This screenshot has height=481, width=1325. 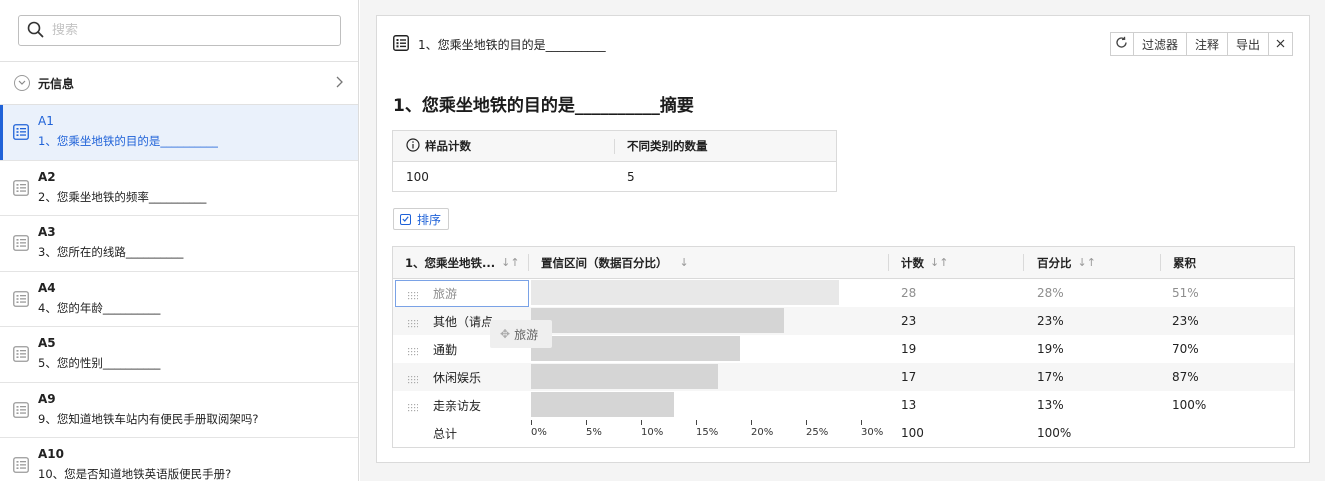 I want to click on question-code: A4, so click(x=47, y=287).